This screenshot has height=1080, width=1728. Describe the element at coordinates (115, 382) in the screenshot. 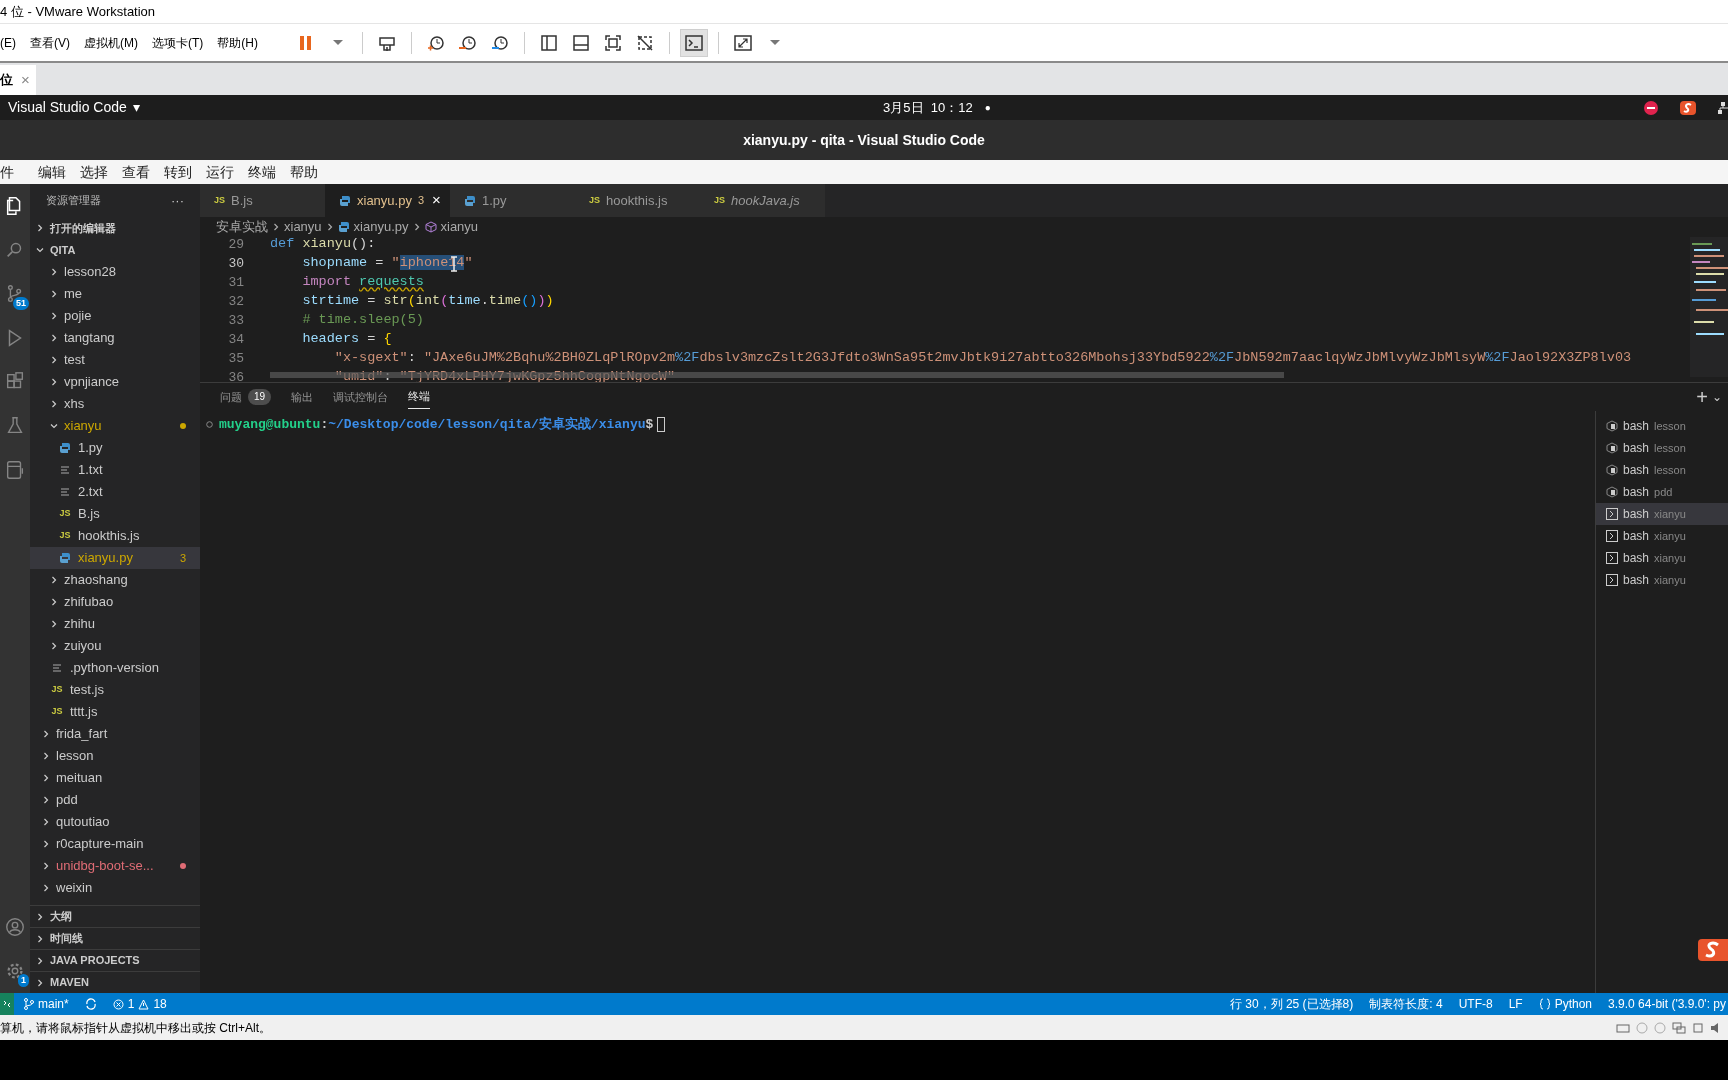

I see `tree-item: vpnjiance` at that location.